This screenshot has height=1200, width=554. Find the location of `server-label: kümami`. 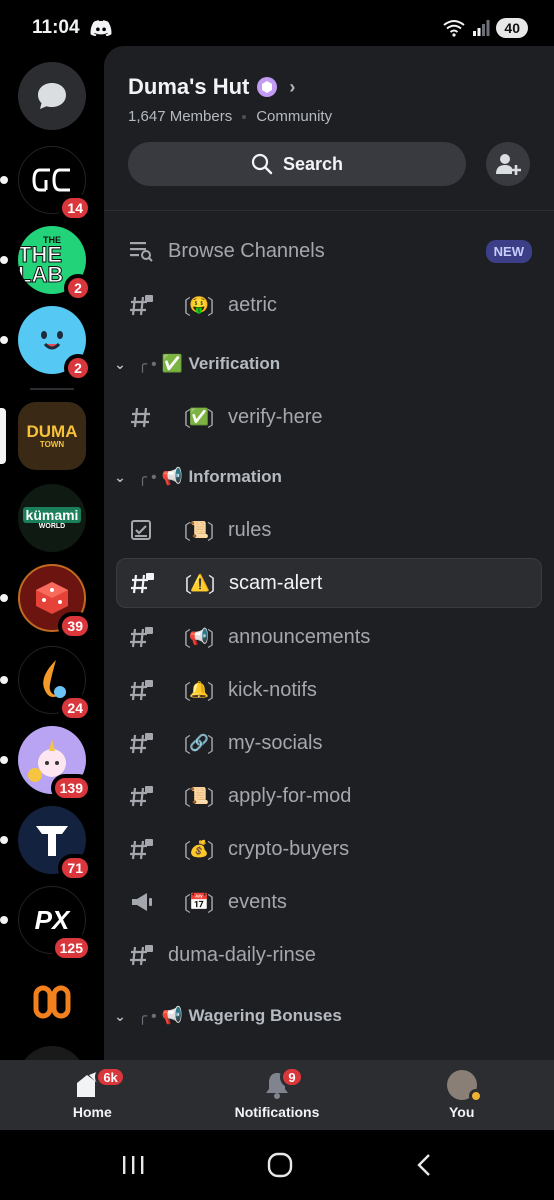

server-label: kümami is located at coordinates (52, 514).